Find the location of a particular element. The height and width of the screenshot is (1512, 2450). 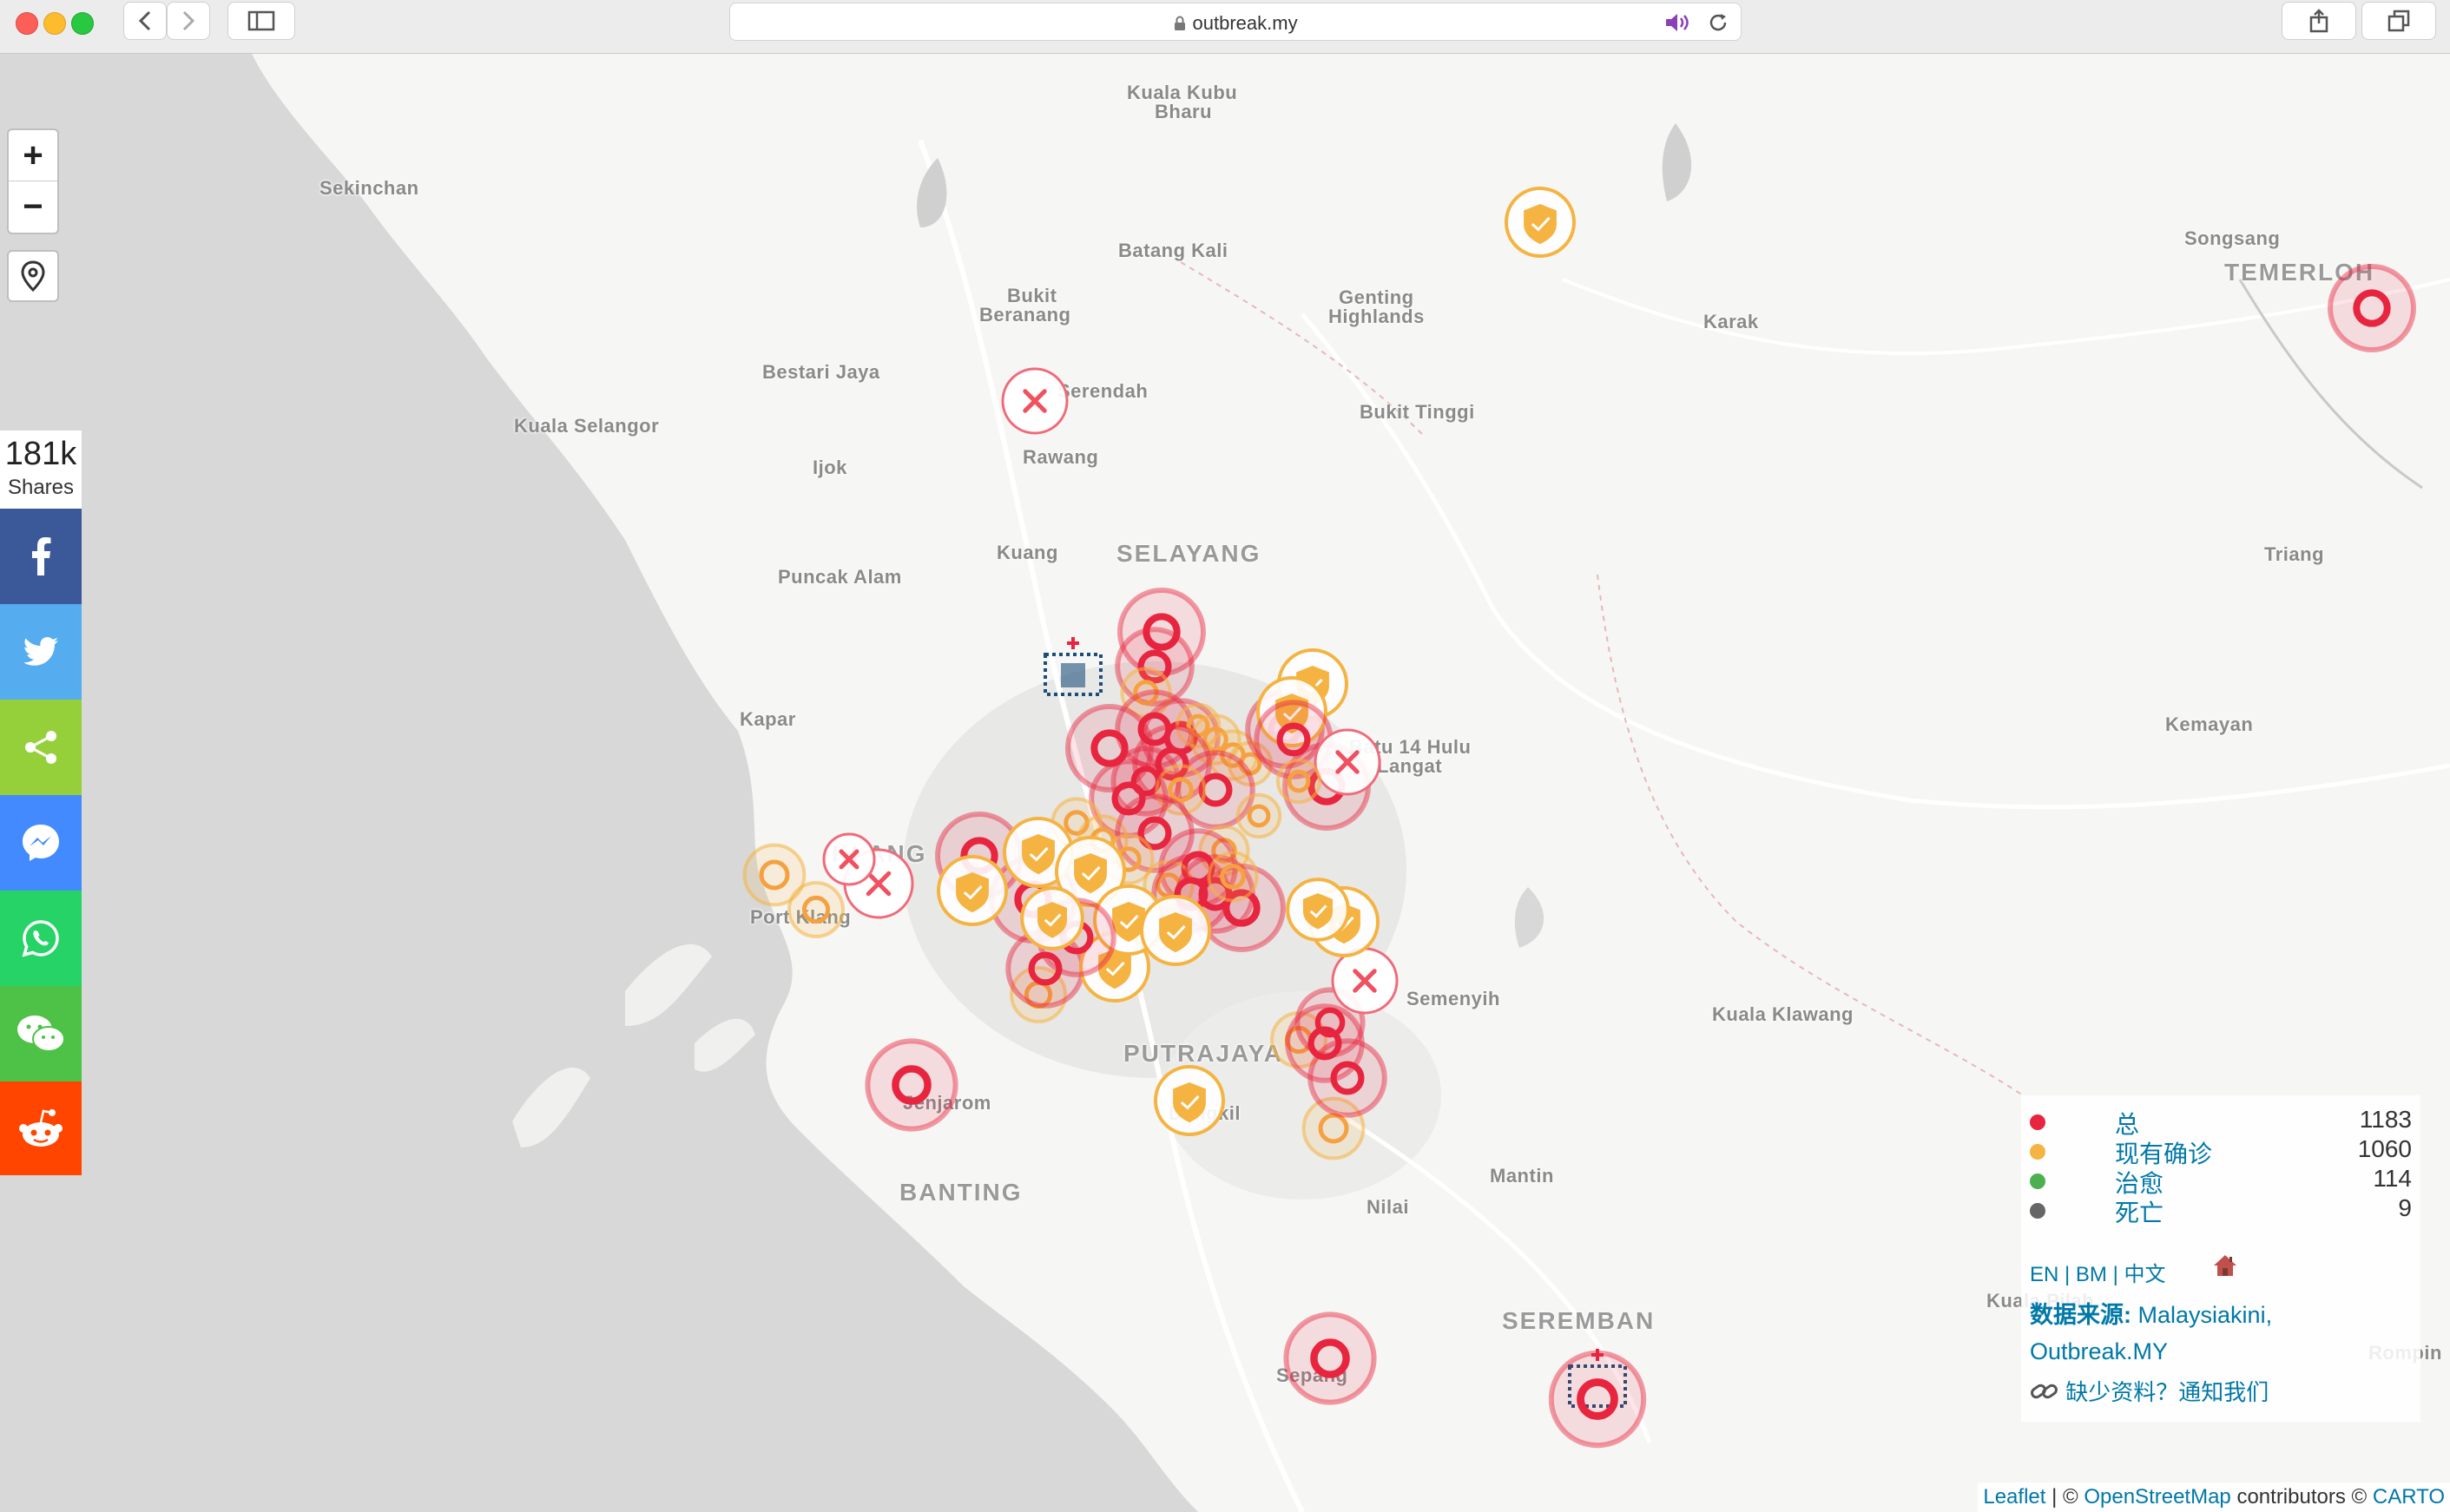

reddit-share-button is located at coordinates (41, 1128).